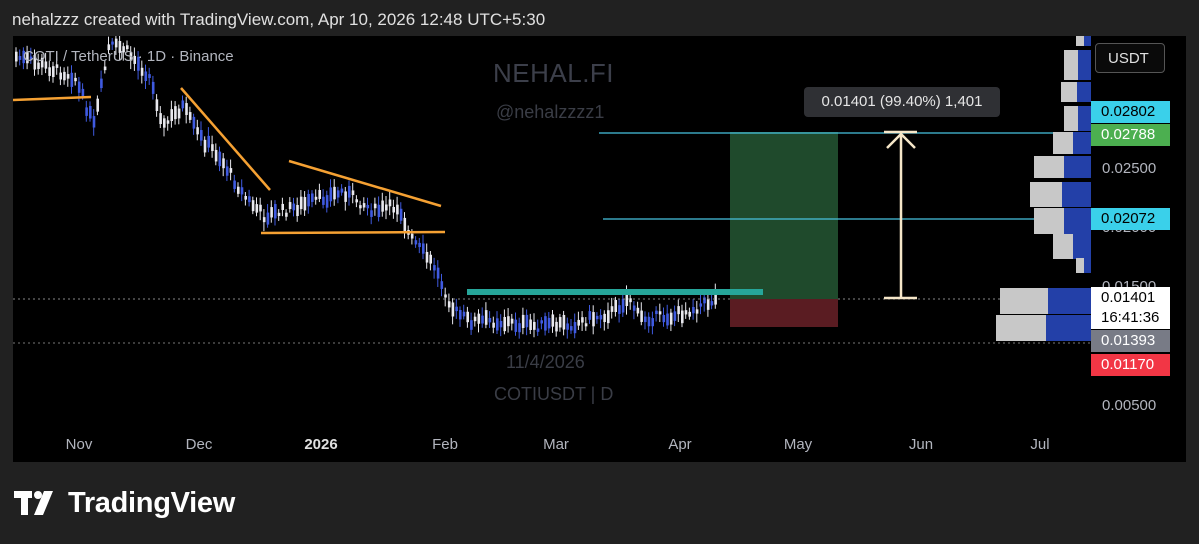 The height and width of the screenshot is (544, 1199). Describe the element at coordinates (550, 112) in the screenshot. I see `watermark-handle: @nehalzzzz1` at that location.